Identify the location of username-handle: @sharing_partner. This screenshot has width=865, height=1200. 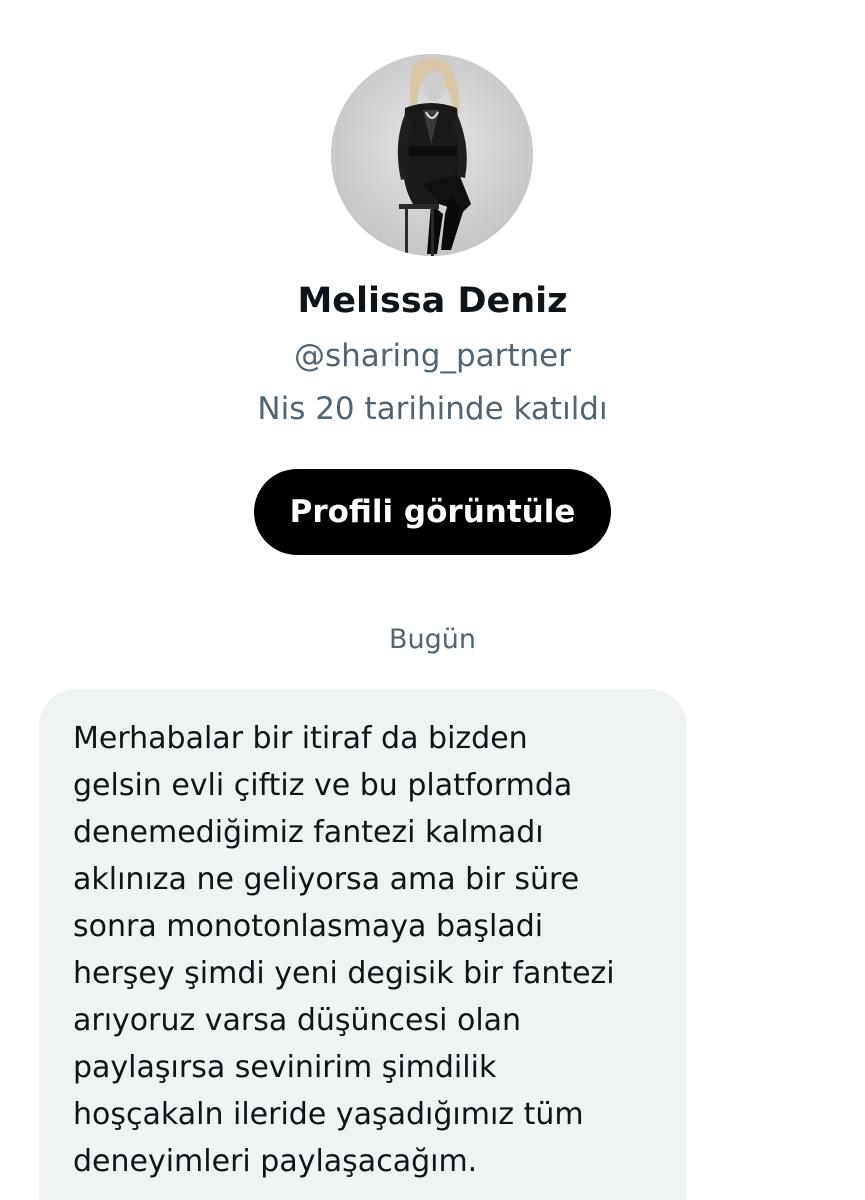
(432, 356).